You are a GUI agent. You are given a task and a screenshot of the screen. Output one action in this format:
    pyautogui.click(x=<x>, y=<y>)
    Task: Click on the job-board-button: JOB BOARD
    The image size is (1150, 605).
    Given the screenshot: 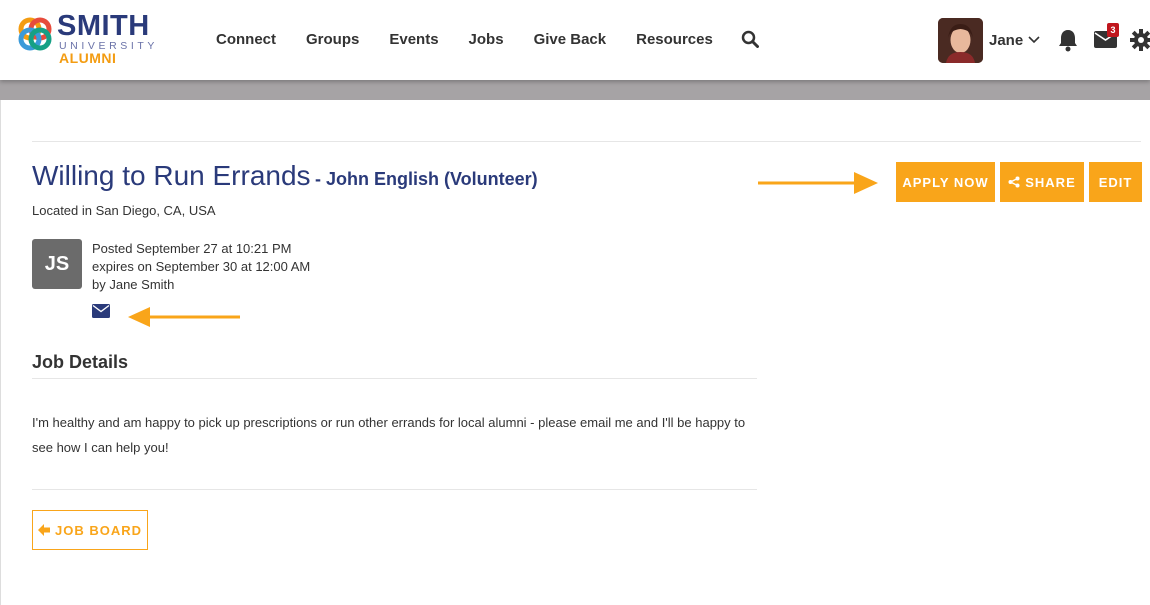 What is the action you would take?
    pyautogui.click(x=90, y=530)
    